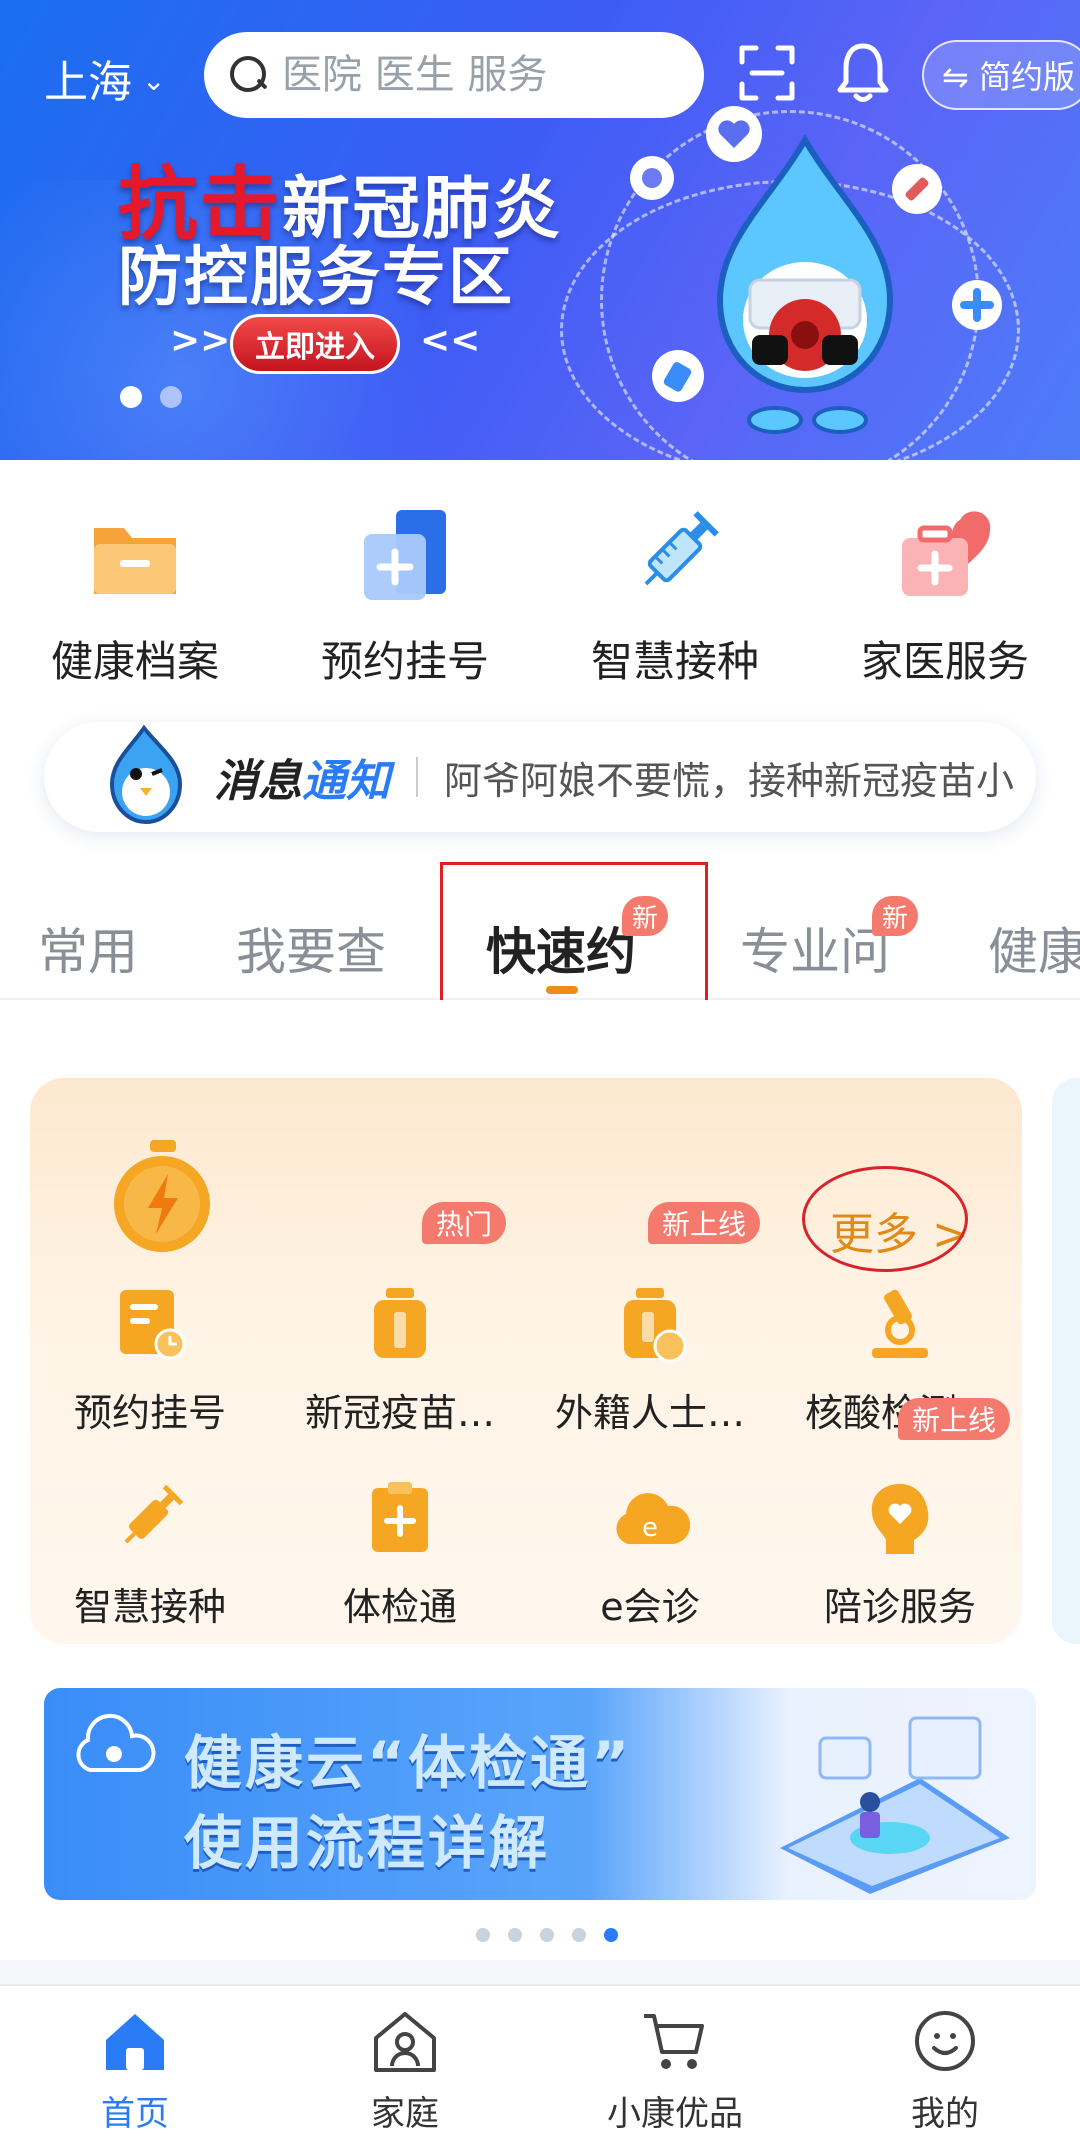 The height and width of the screenshot is (2154, 1080). What do you see at coordinates (815, 948) in the screenshot?
I see `tab-consult: 专业问` at bounding box center [815, 948].